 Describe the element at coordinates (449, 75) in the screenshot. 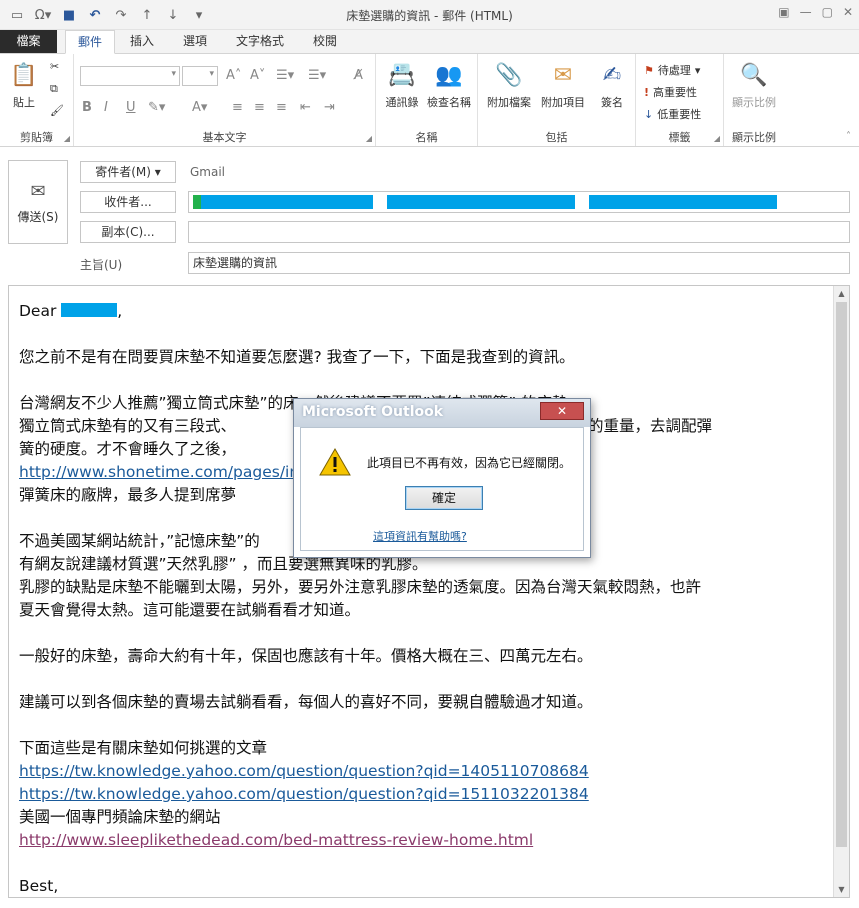

I see `check-names-icon: 👥` at that location.